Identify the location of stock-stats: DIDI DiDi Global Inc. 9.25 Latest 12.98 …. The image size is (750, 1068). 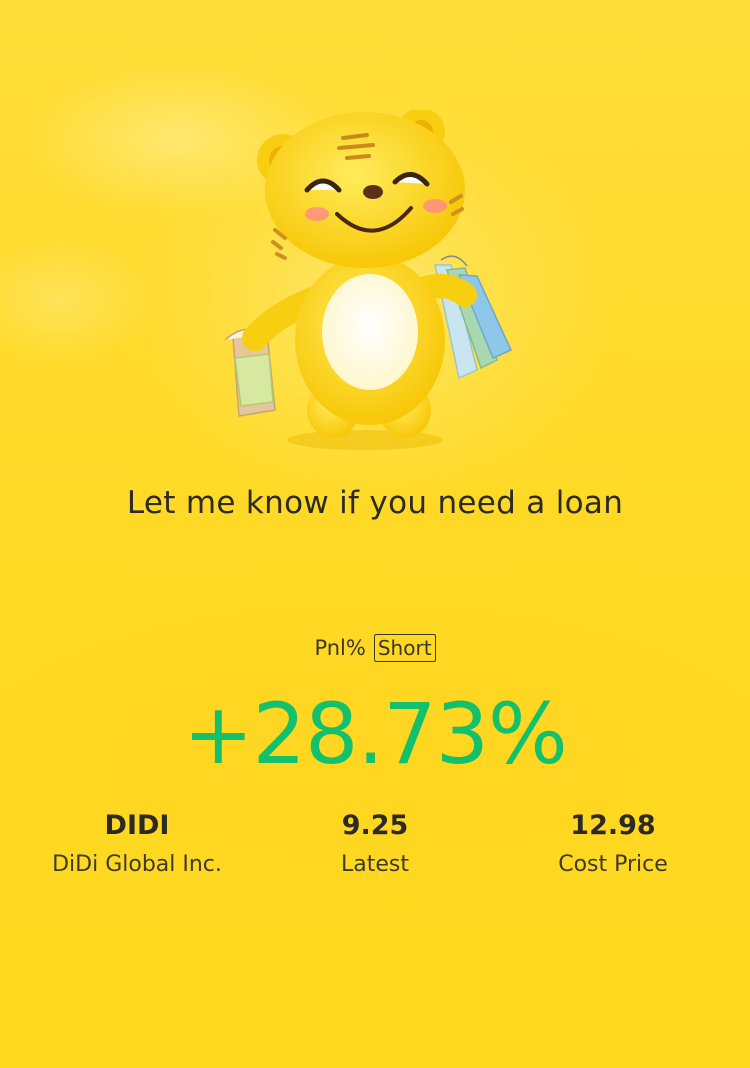
(375, 848).